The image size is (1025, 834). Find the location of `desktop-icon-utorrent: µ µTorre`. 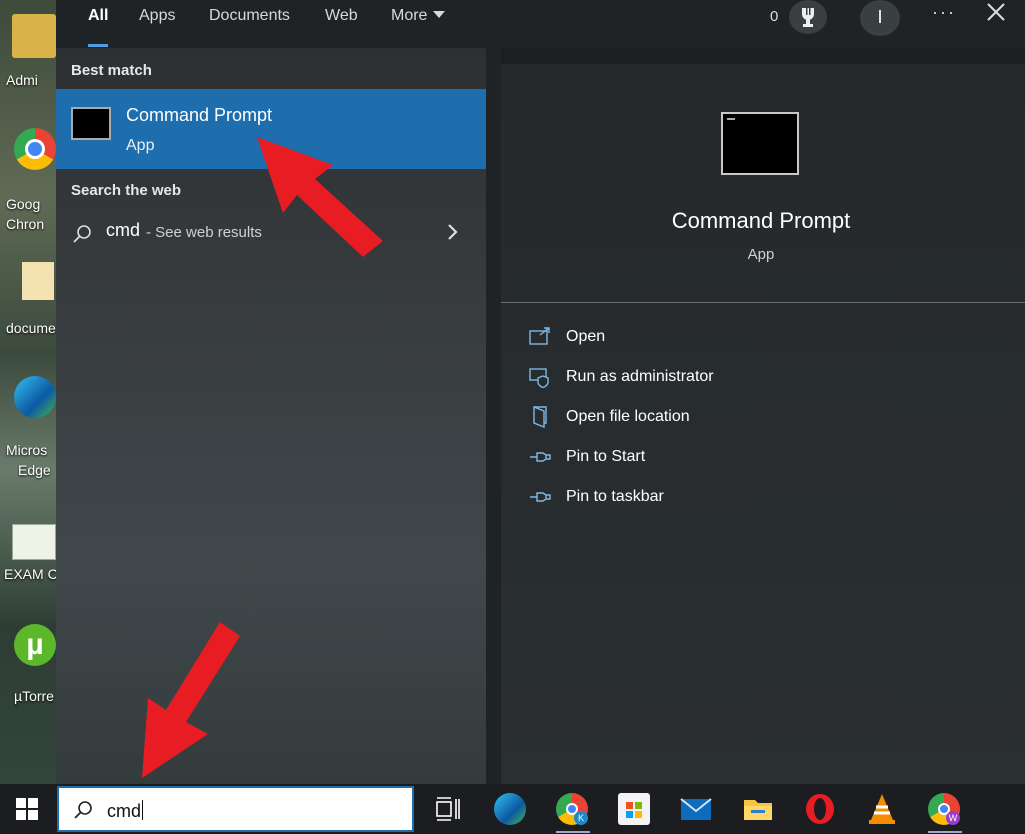

desktop-icon-utorrent: µ µTorre is located at coordinates (28, 669).